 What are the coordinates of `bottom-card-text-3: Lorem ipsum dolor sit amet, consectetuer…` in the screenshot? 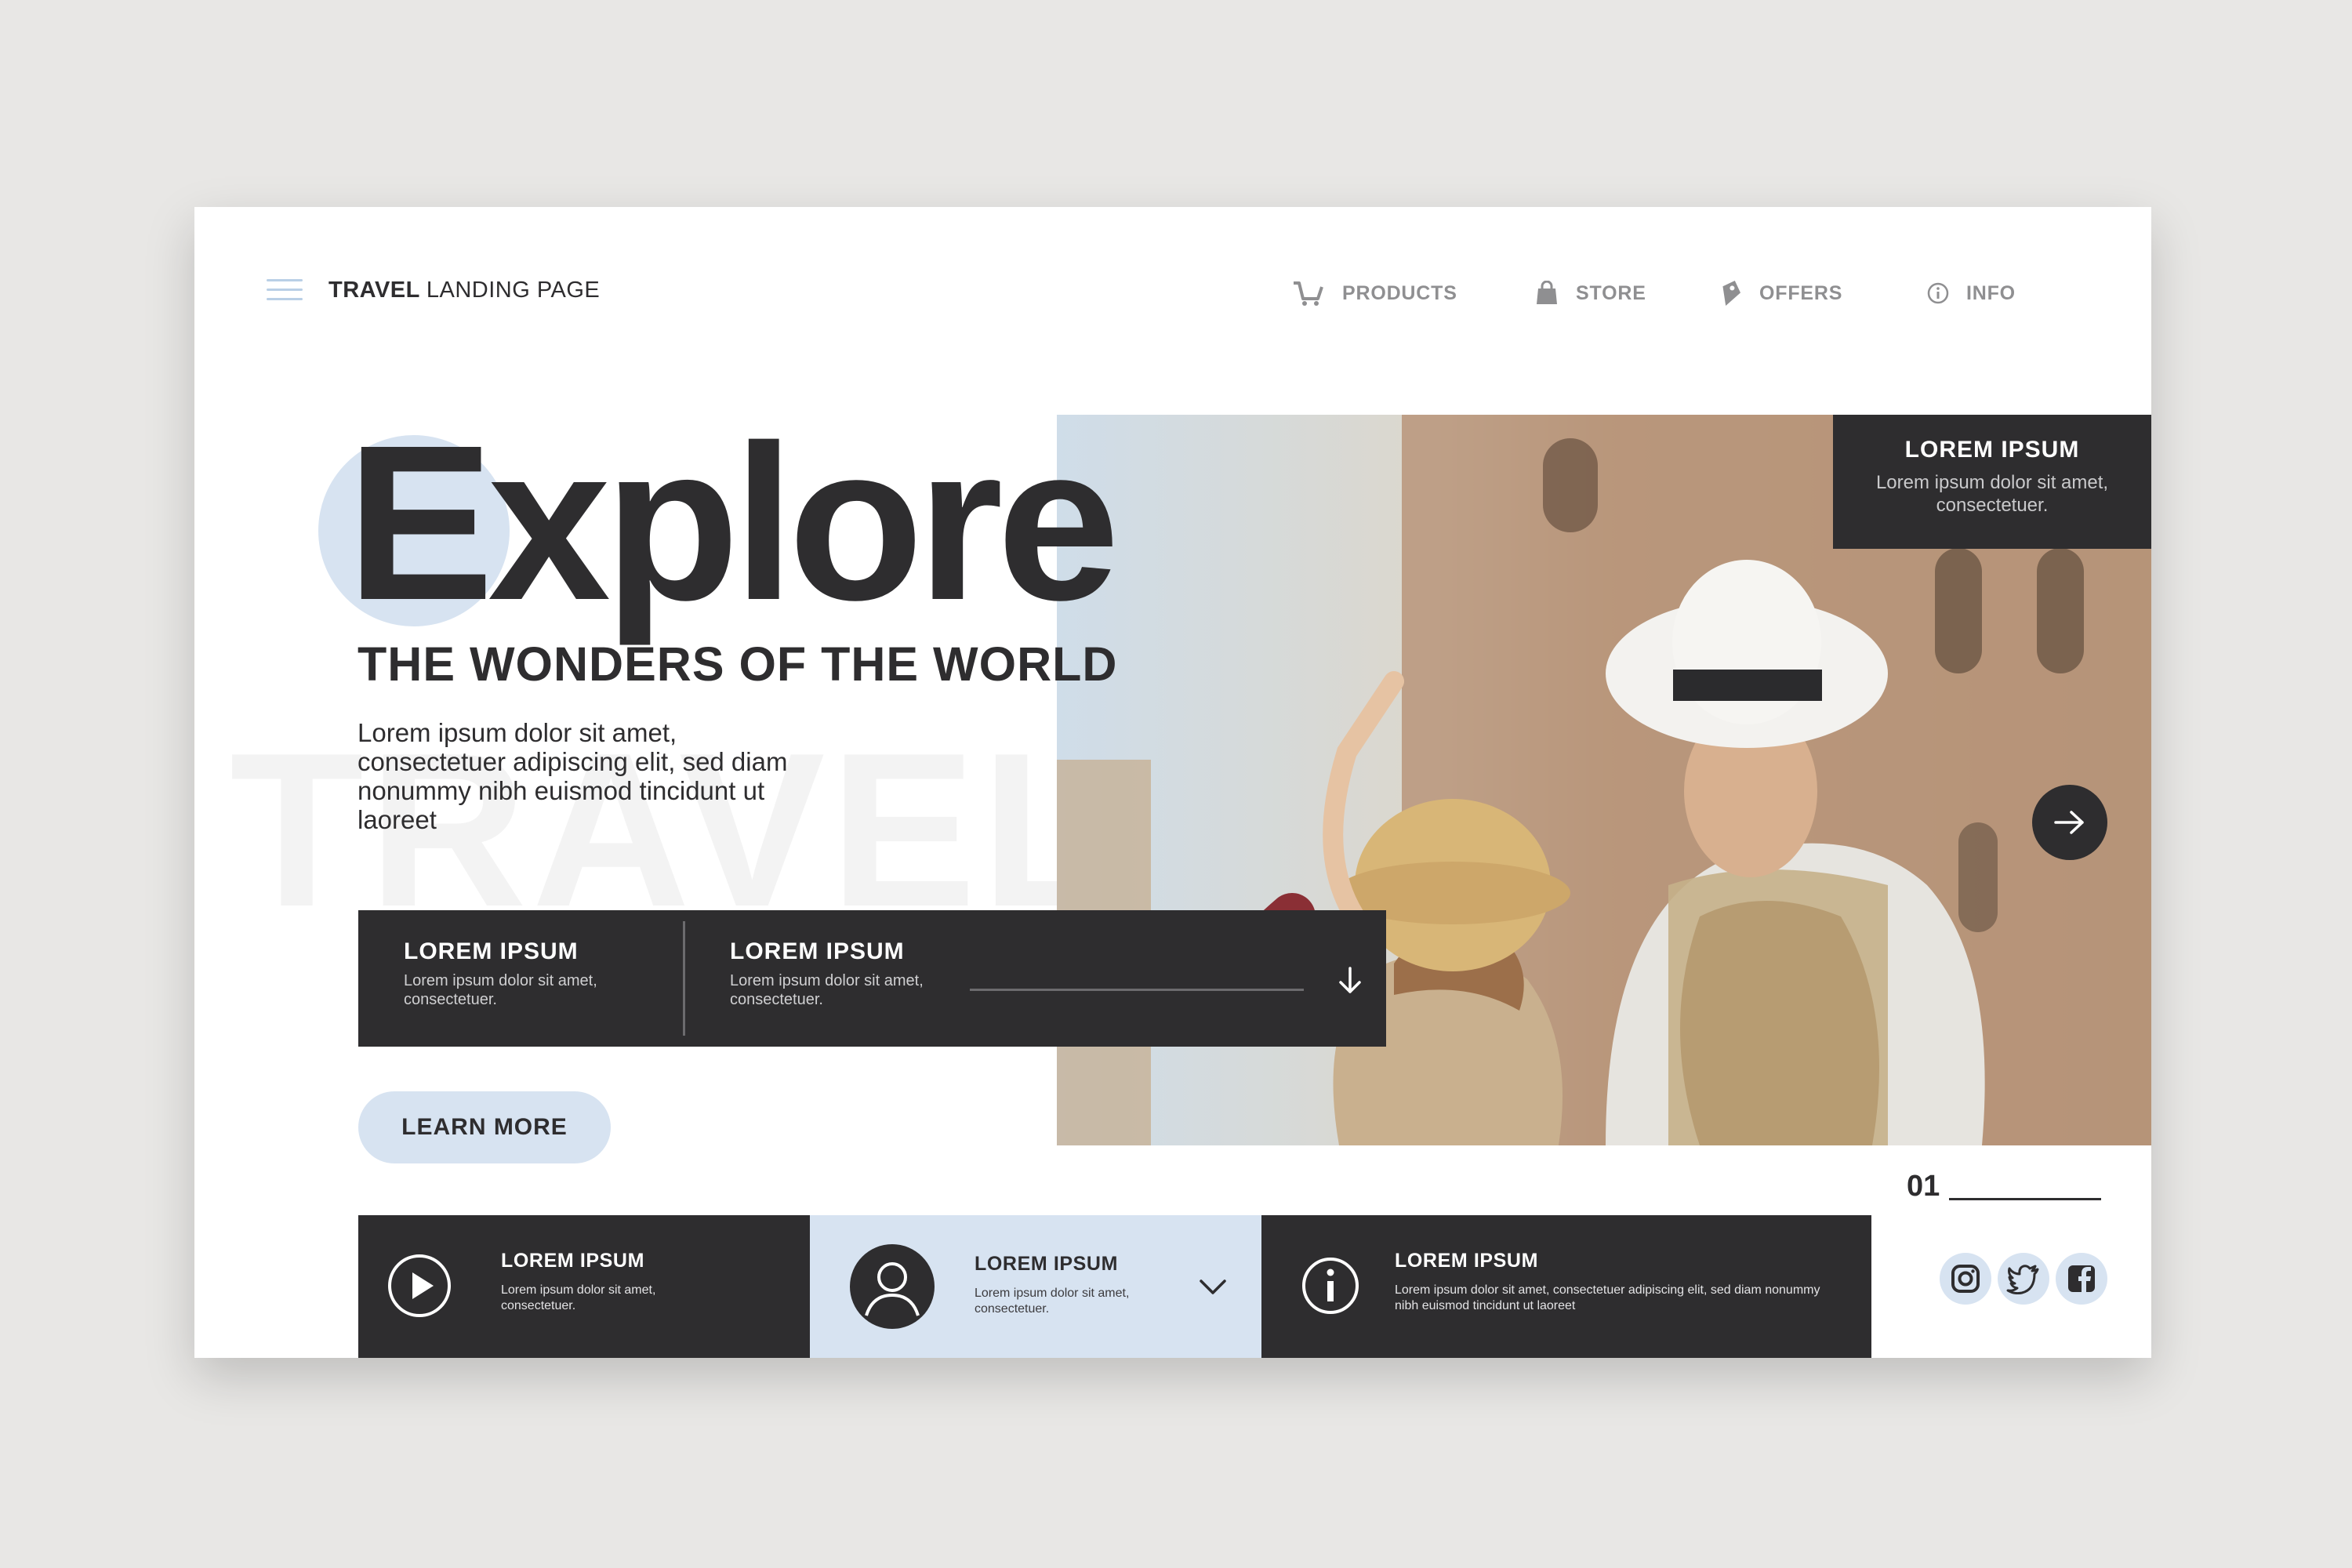 It's located at (1608, 1297).